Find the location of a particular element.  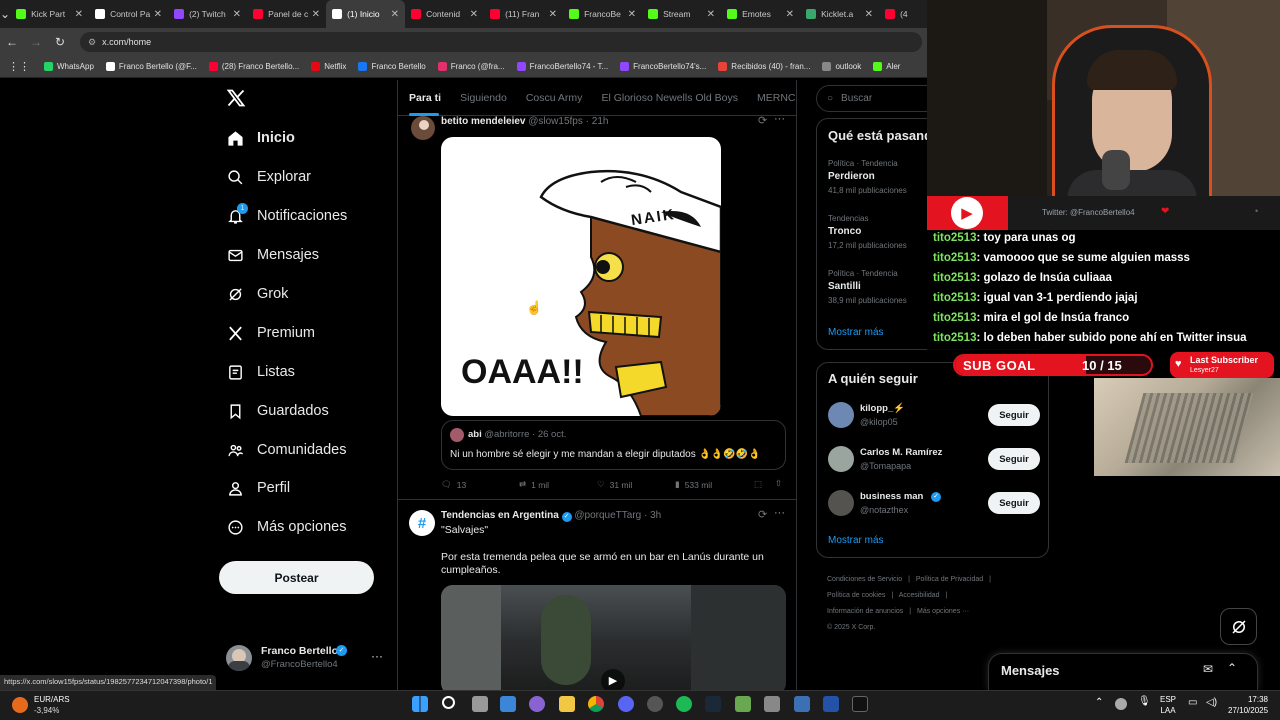

tweet-image: NAIK OAAA!! is located at coordinates (581, 276).